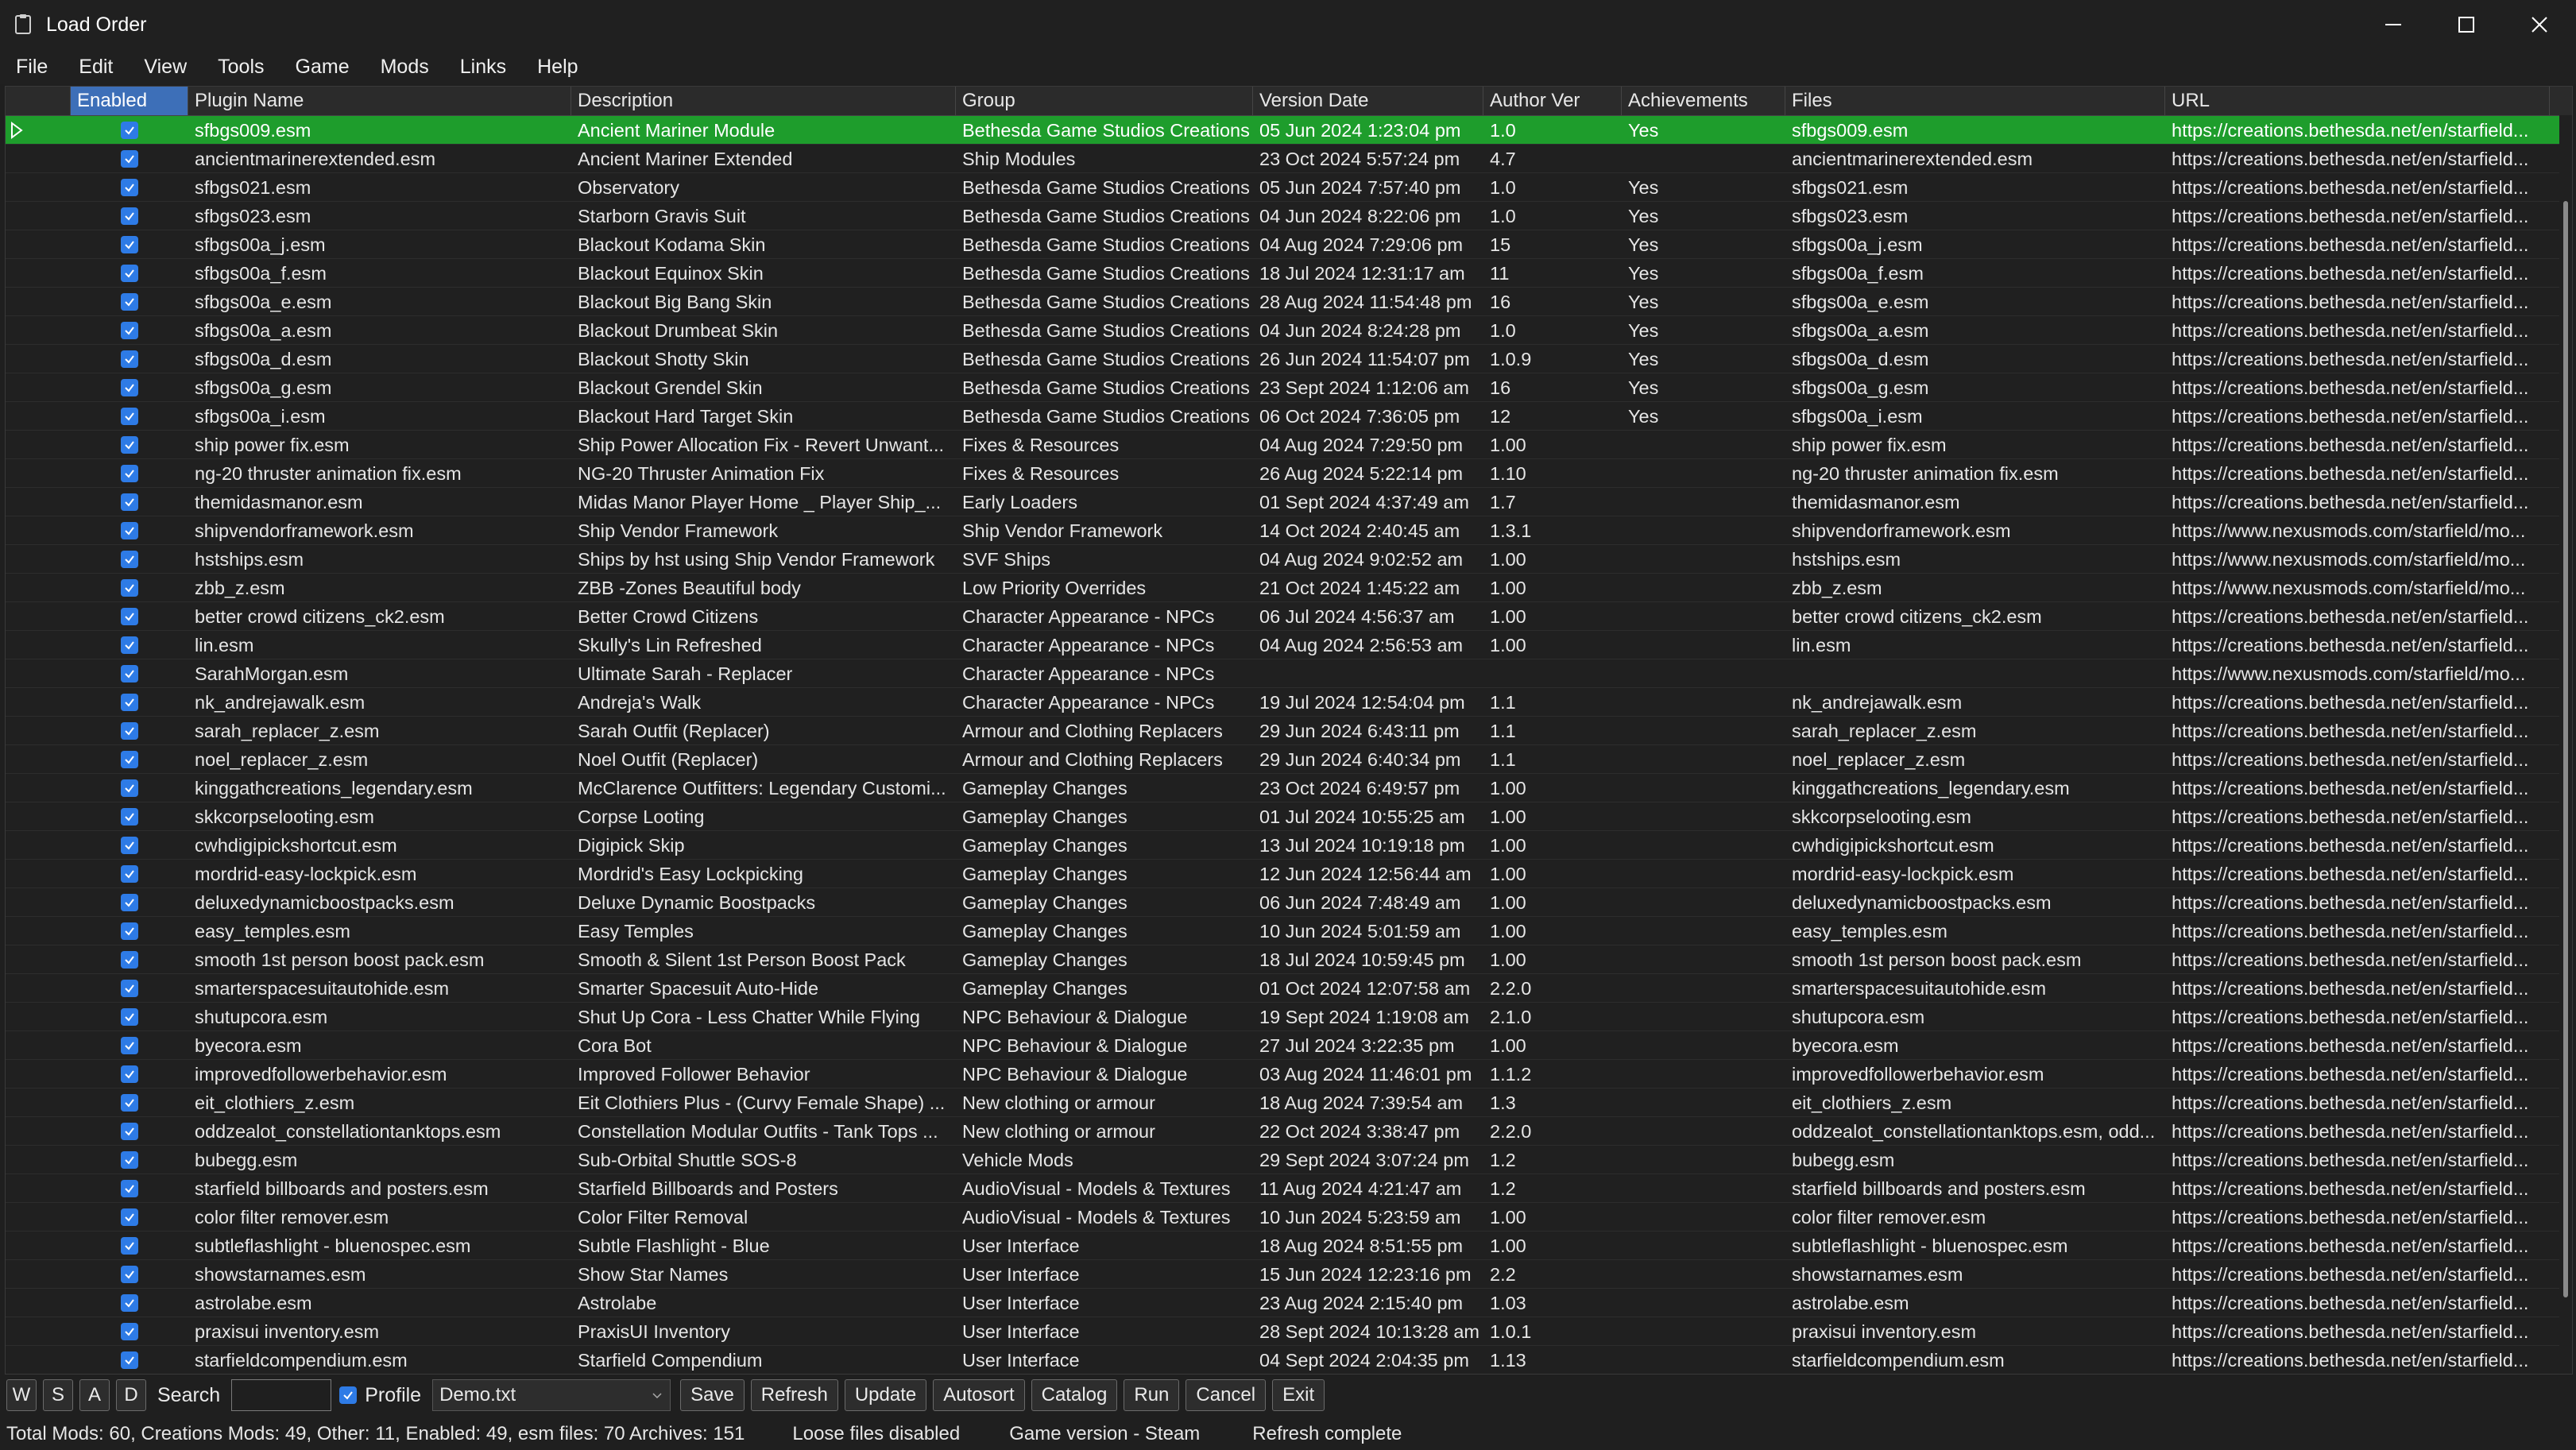 Image resolution: width=2576 pixels, height=1450 pixels. What do you see at coordinates (2357, 101) in the screenshot?
I see `column-header-url: URL` at bounding box center [2357, 101].